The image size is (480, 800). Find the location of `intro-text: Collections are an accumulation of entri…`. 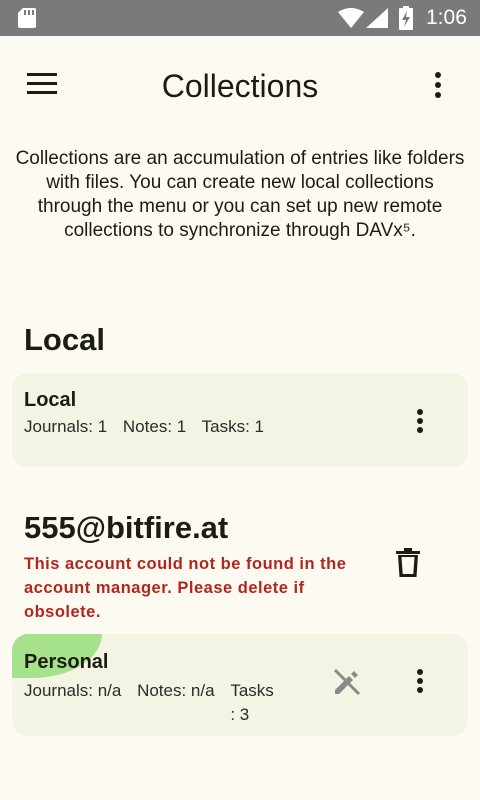

intro-text: Collections are an accumulation of entri… is located at coordinates (240, 194).